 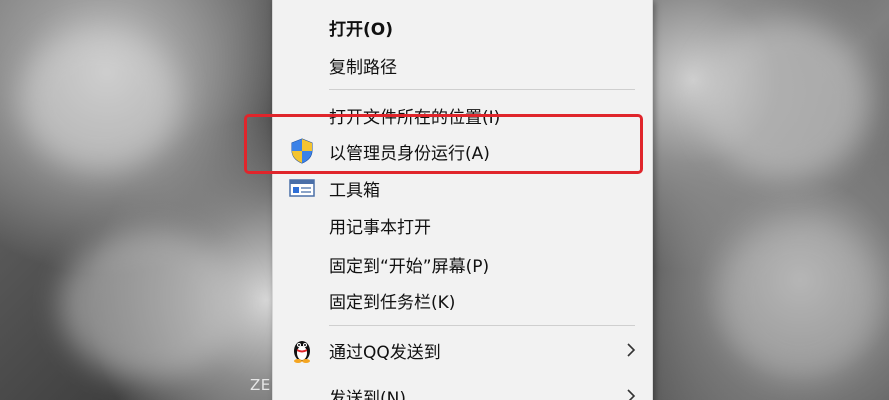 I want to click on menu-item-label: 打开文件所在的位置(I), so click(x=415, y=117).